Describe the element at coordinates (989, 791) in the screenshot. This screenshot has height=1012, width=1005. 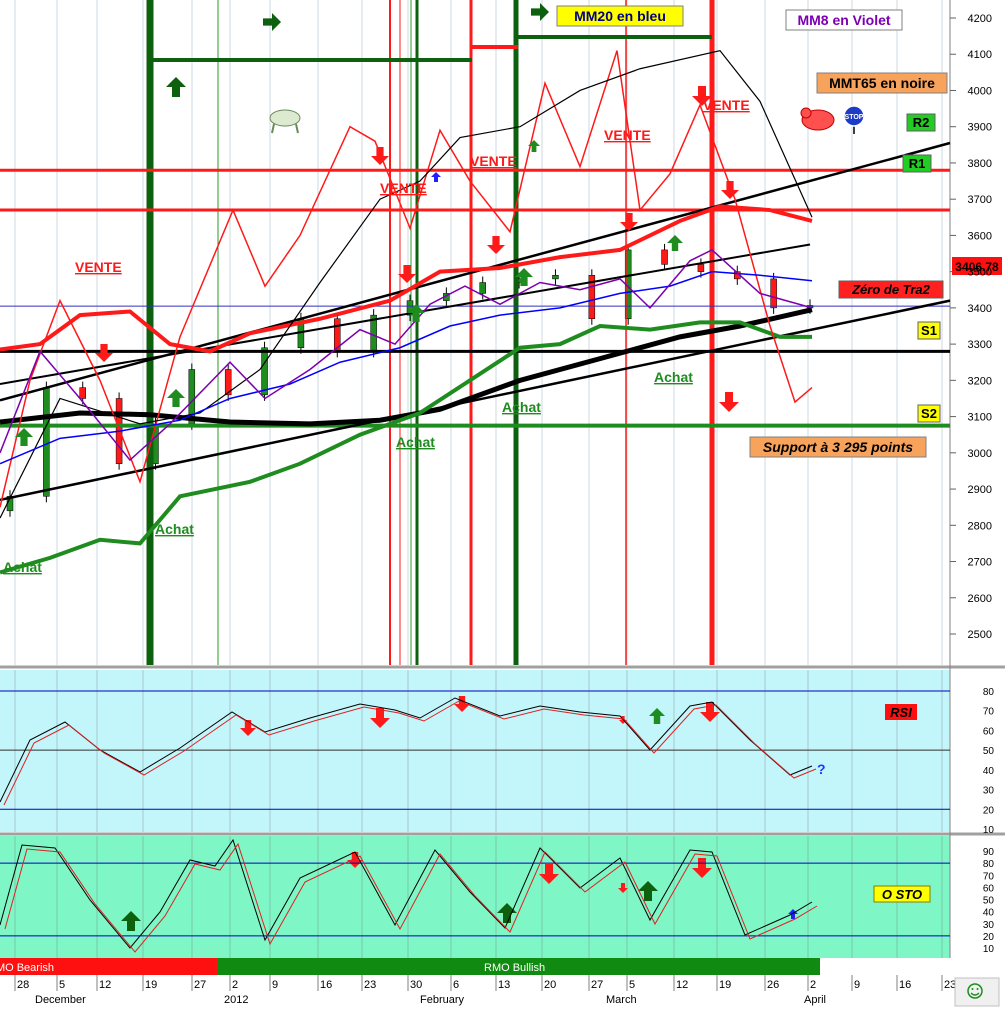
I see `rsi-y-tick-label: 30` at that location.